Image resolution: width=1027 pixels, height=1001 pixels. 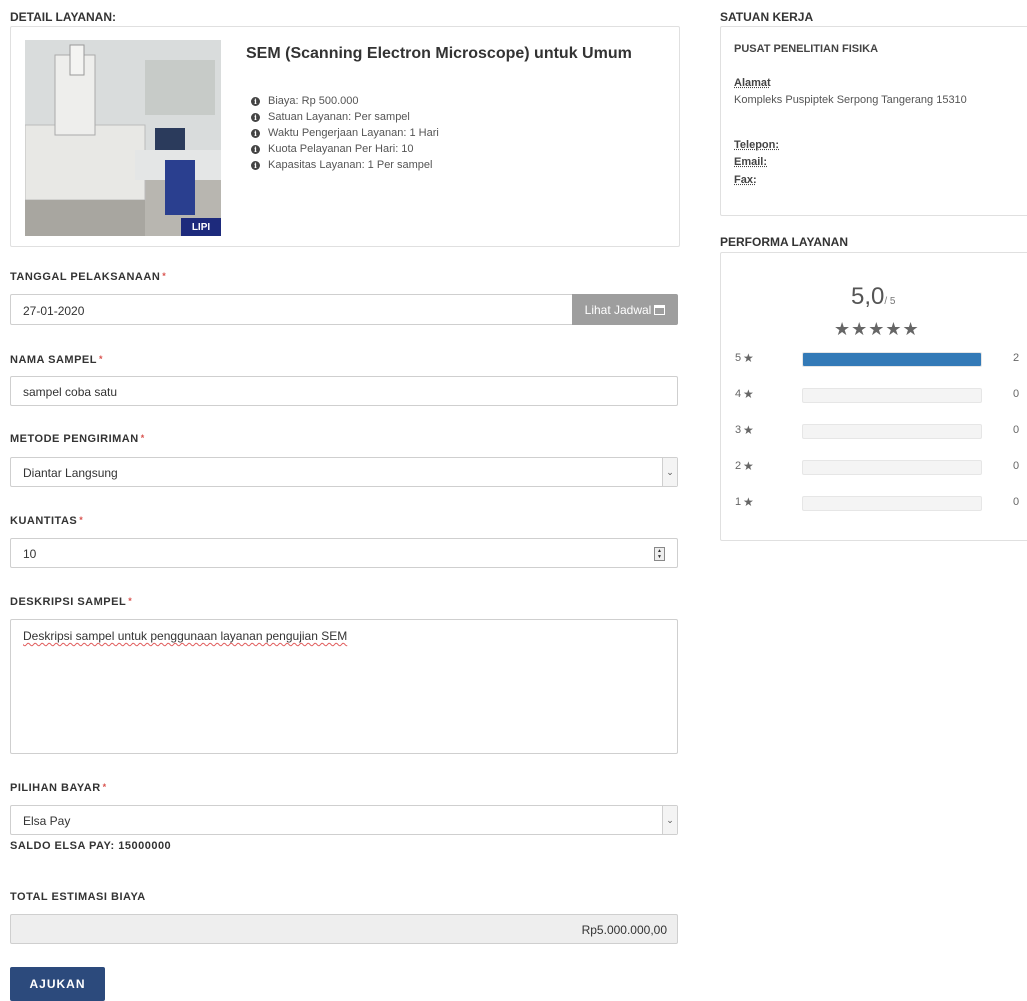 I want to click on rating-star-number: 4, so click(x=738, y=394).